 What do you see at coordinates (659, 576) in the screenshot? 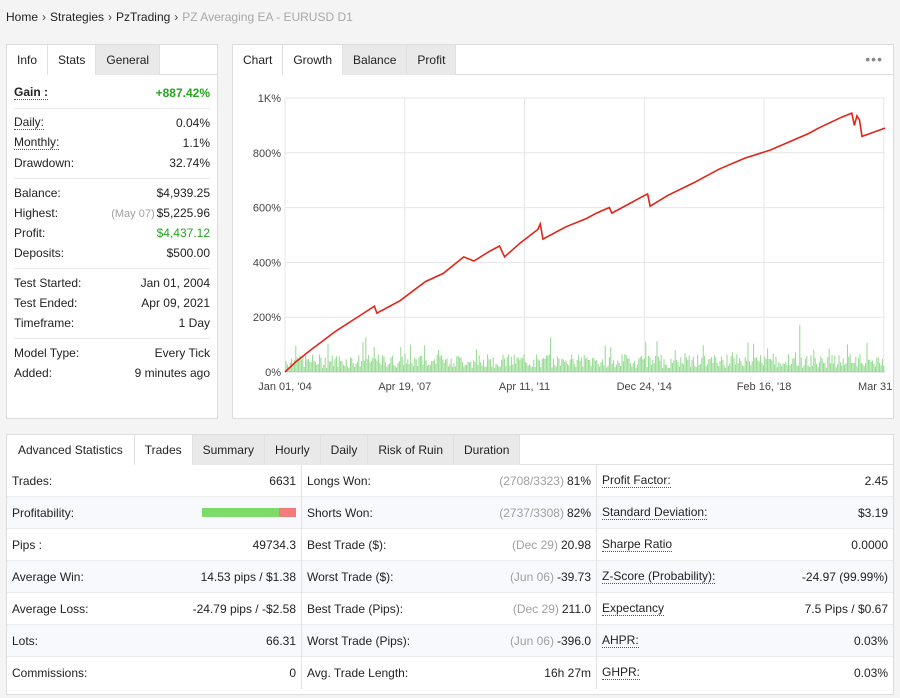
I see `z-score-label: Z-Score (Probability):` at bounding box center [659, 576].